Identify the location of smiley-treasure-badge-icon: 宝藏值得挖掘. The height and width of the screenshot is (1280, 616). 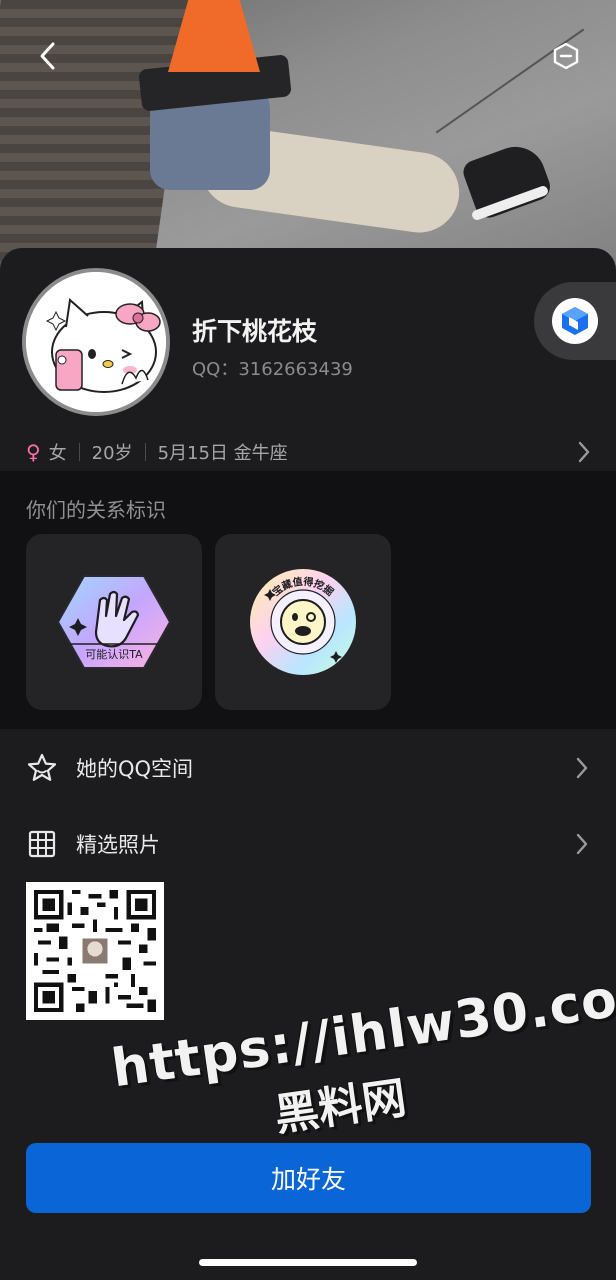
(303, 622).